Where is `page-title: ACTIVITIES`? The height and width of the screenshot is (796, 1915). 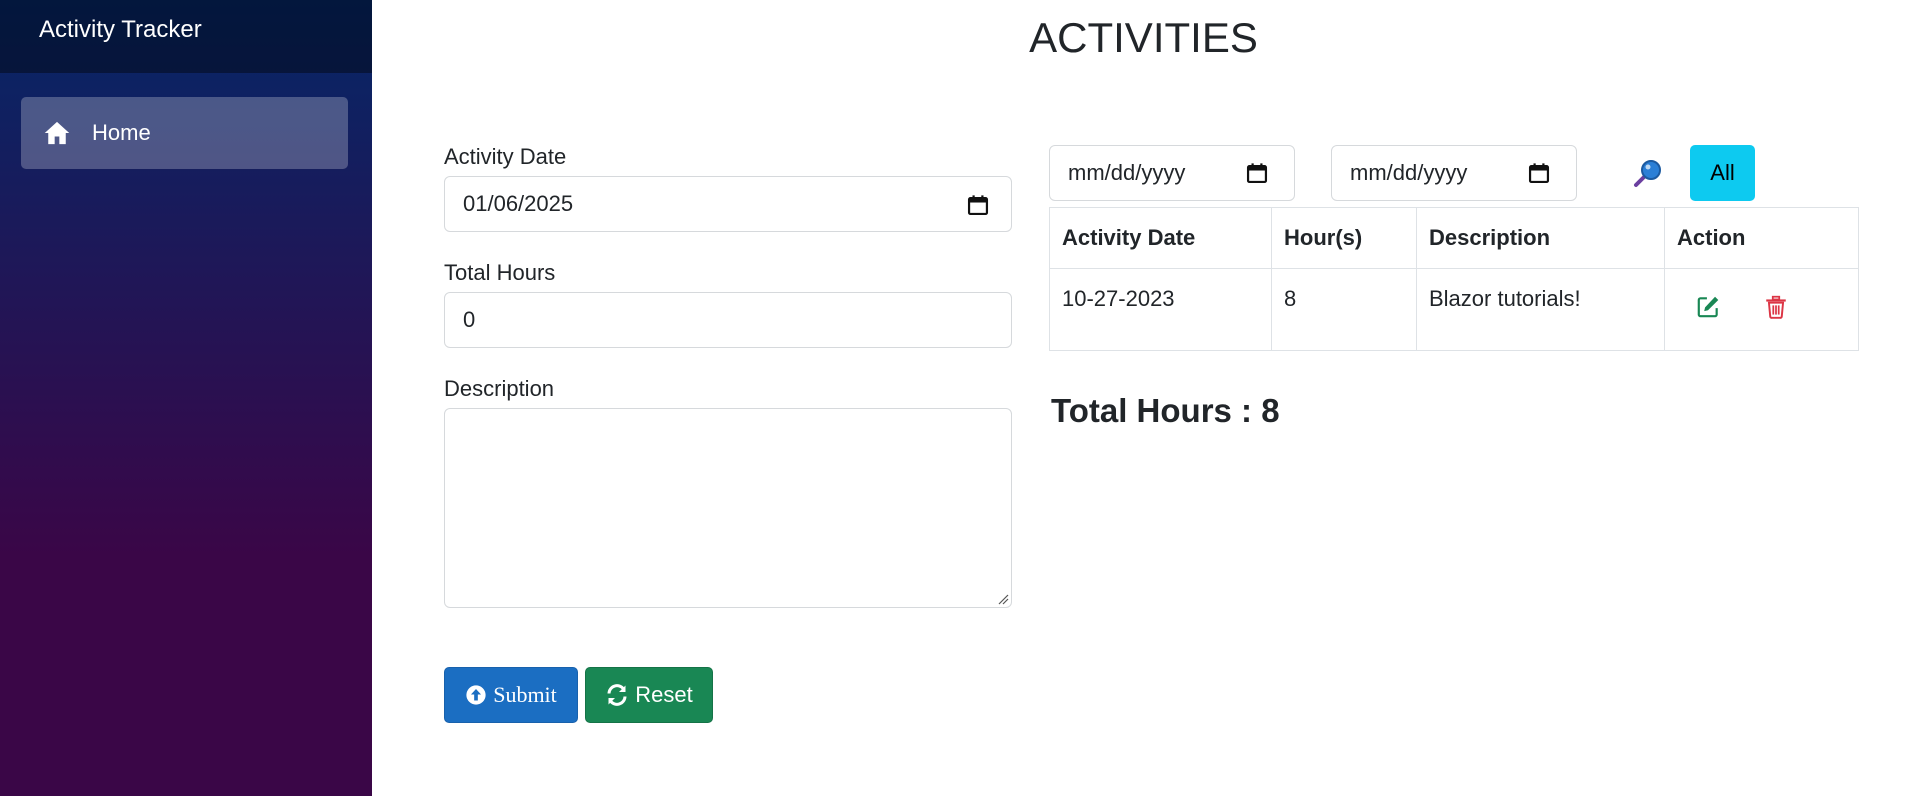
page-title: ACTIVITIES is located at coordinates (1143, 37).